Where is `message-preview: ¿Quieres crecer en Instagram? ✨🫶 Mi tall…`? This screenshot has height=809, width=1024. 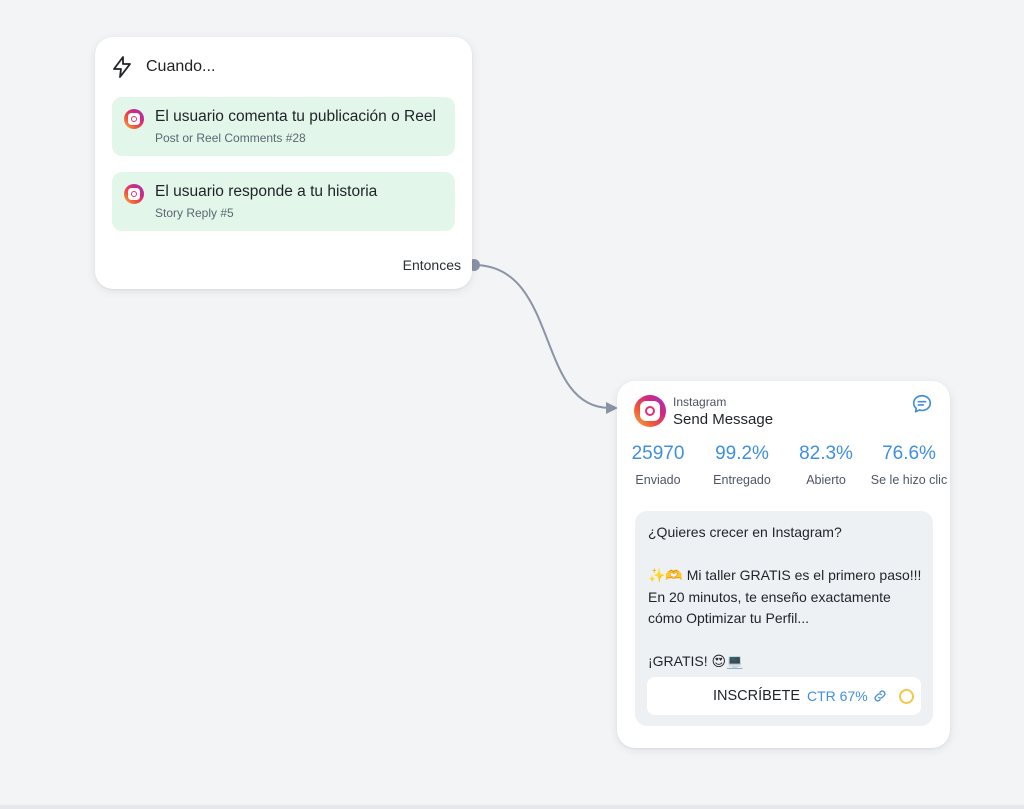 message-preview: ¿Quieres crecer en Instagram? ✨🫶 Mi tall… is located at coordinates (784, 618).